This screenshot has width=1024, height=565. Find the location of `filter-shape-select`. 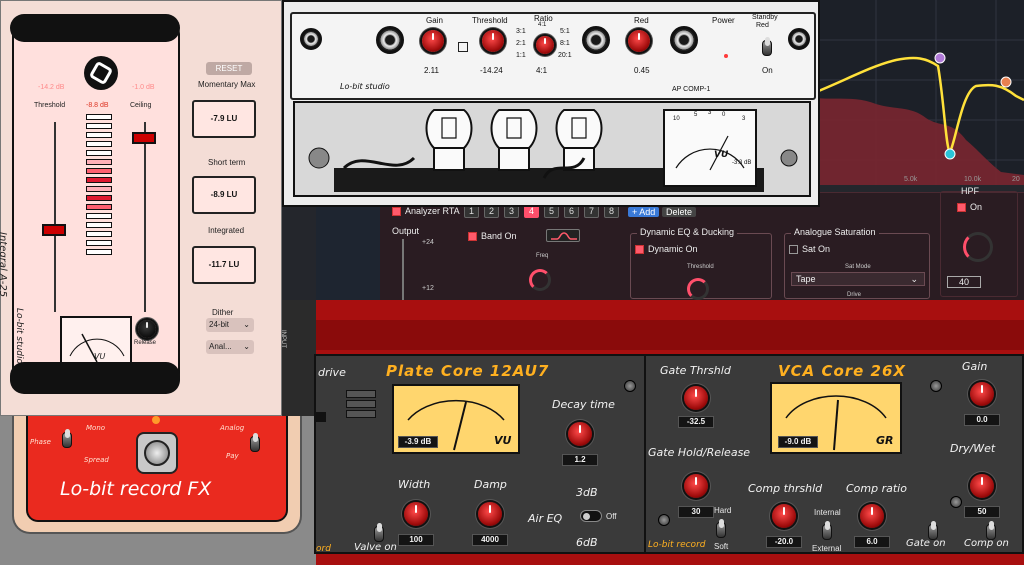

filter-shape-select is located at coordinates (563, 235).